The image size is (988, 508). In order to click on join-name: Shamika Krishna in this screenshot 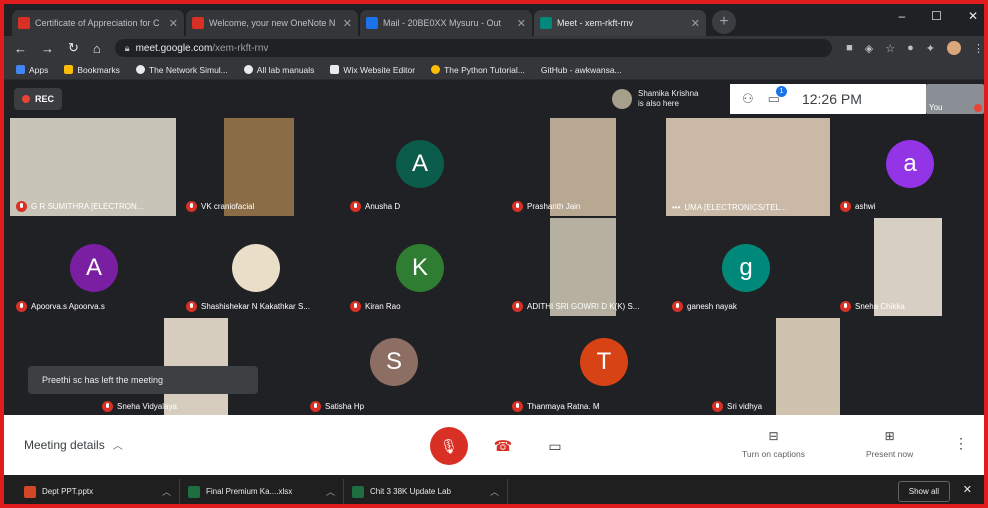, I will do `click(668, 93)`.